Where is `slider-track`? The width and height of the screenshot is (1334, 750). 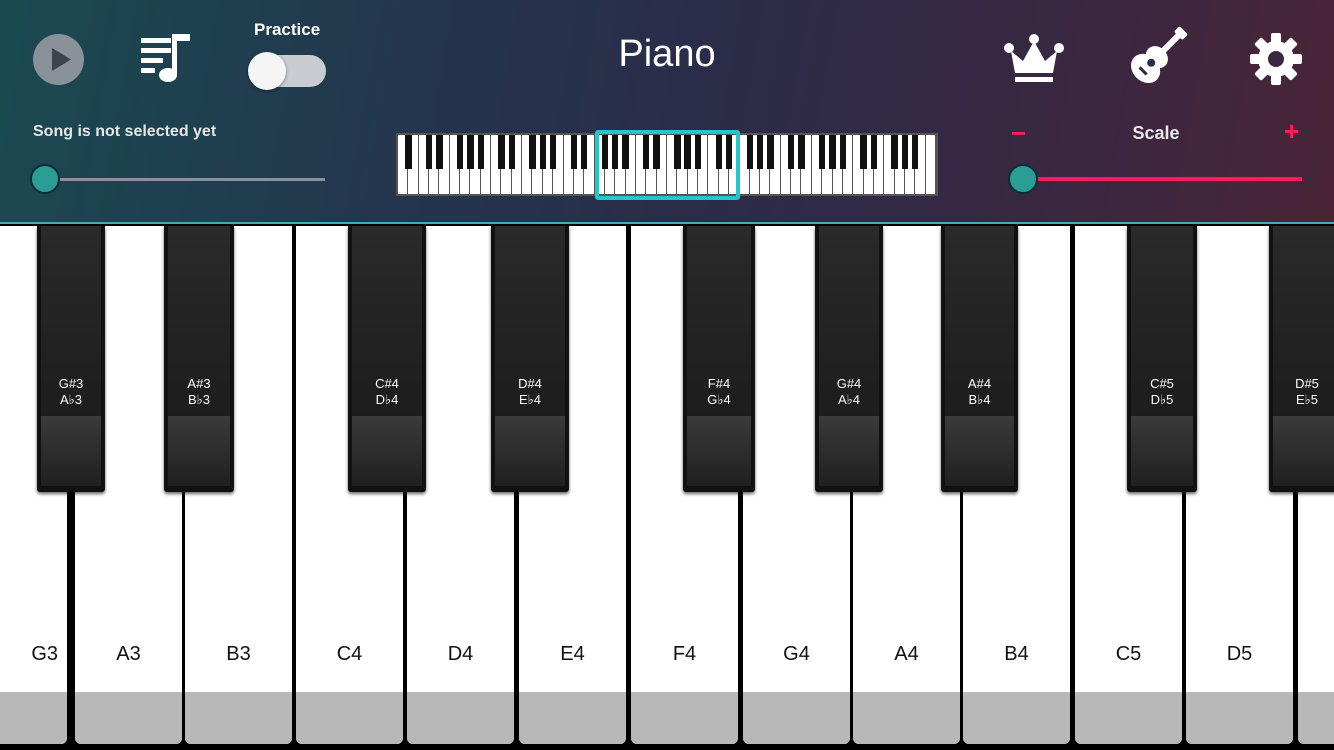 slider-track is located at coordinates (1162, 179).